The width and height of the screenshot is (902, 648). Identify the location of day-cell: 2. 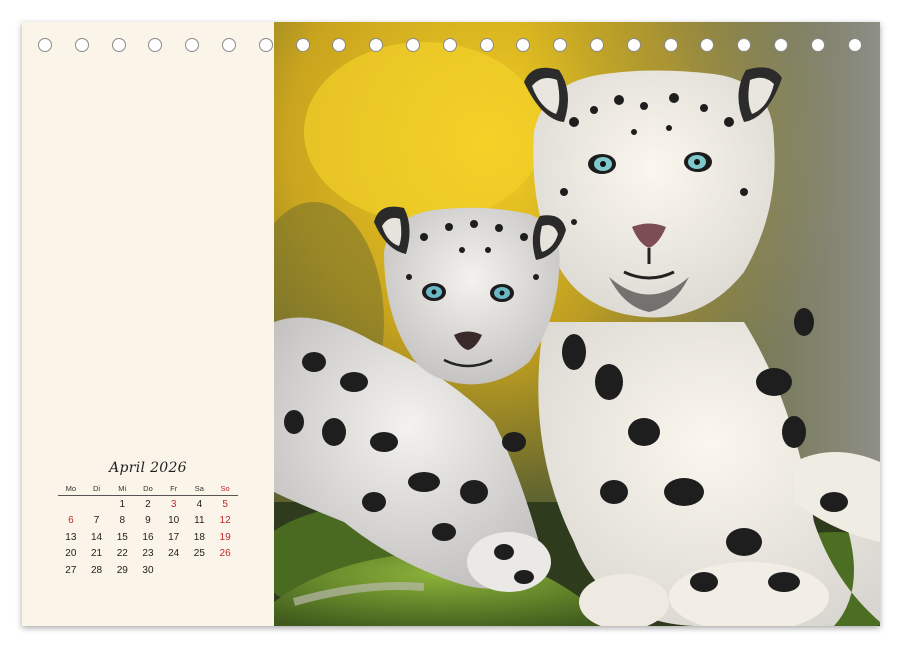
(148, 504).